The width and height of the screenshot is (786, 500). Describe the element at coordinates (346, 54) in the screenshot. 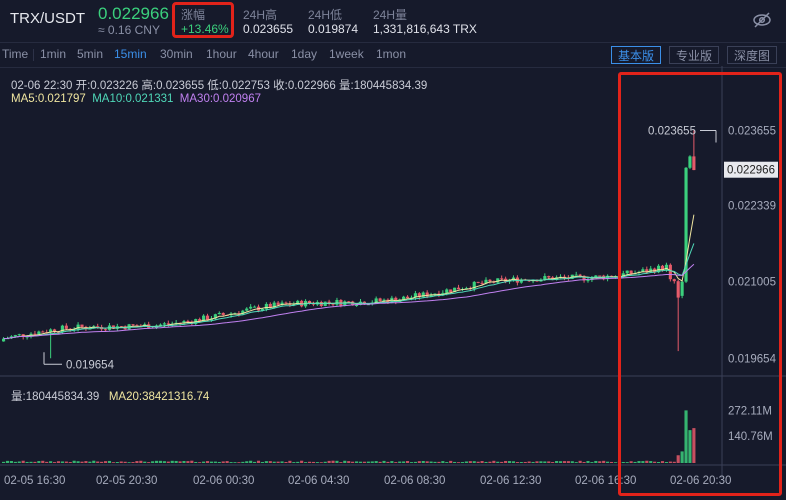

I see `timeframe-1week: 1week` at that location.